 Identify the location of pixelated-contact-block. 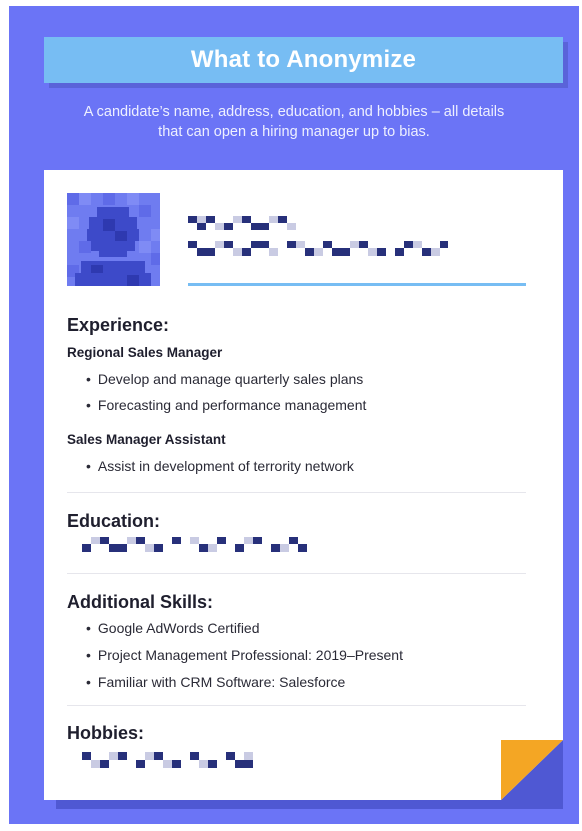
(318, 248).